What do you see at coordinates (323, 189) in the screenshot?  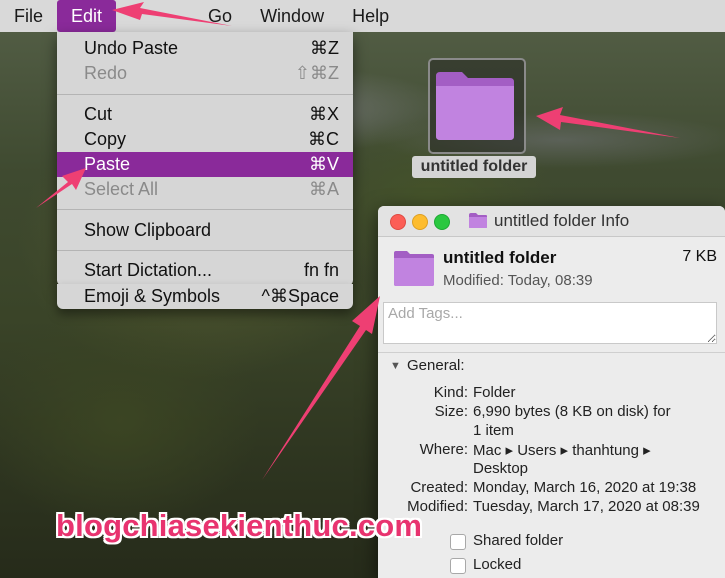 I see `menu-item-shortcut: ⌘A` at bounding box center [323, 189].